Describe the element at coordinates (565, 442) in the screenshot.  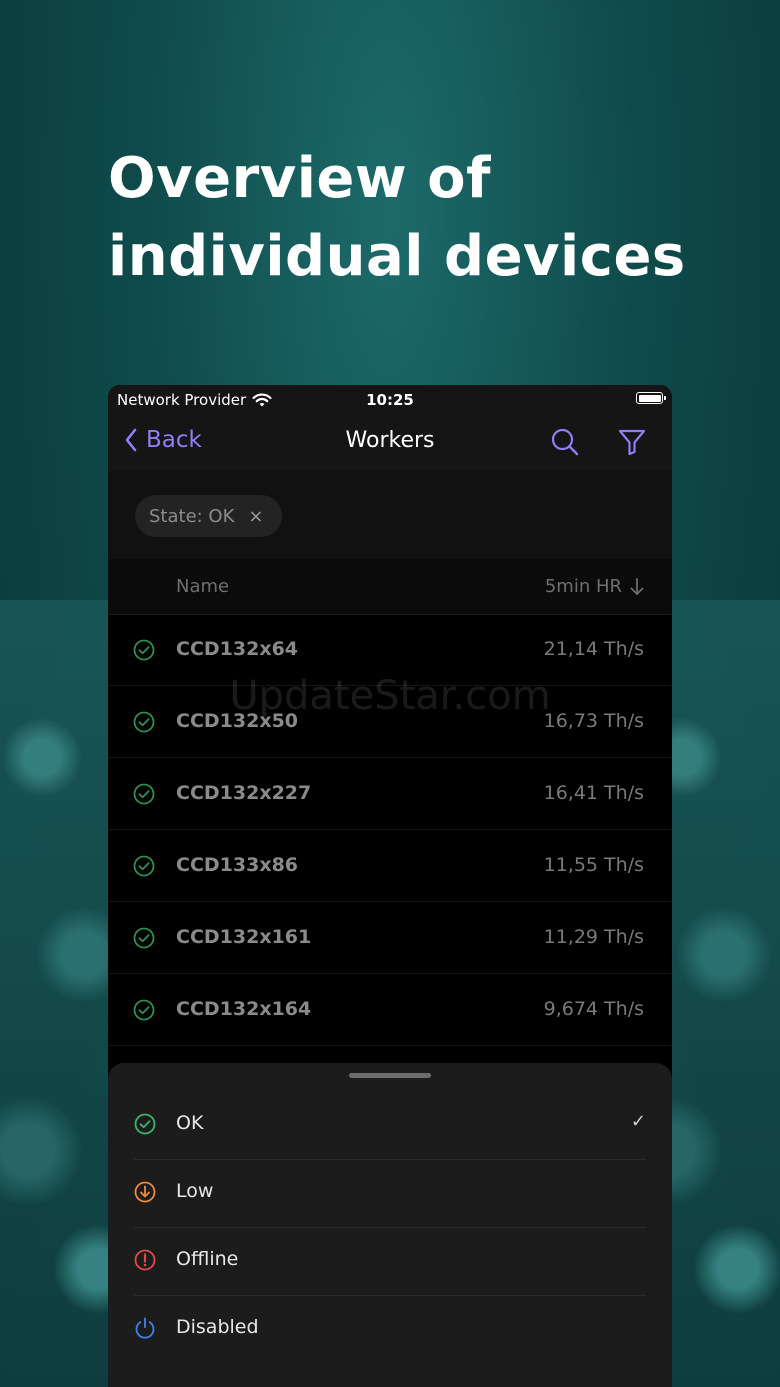
I see `search-icon` at that location.